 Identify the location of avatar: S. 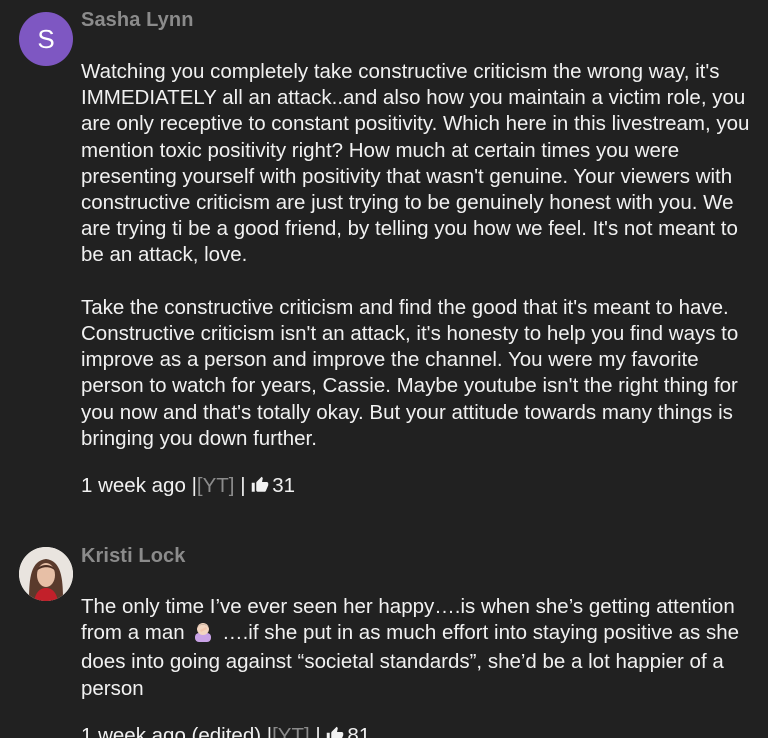
(46, 39).